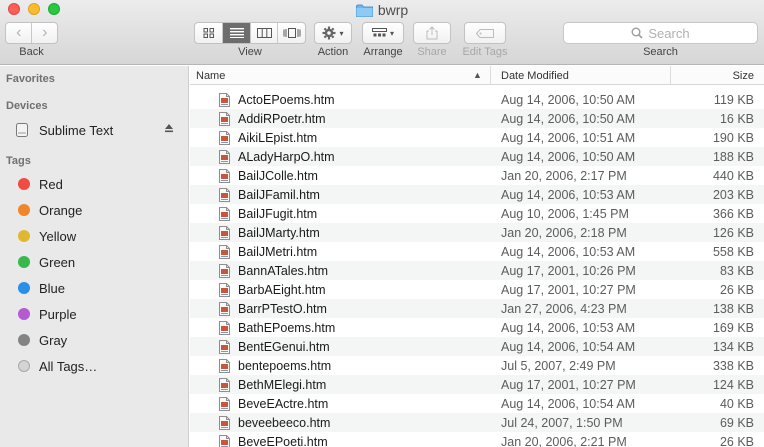 The height and width of the screenshot is (447, 764). I want to click on sidebar-item-tag: Orange, so click(94, 210).